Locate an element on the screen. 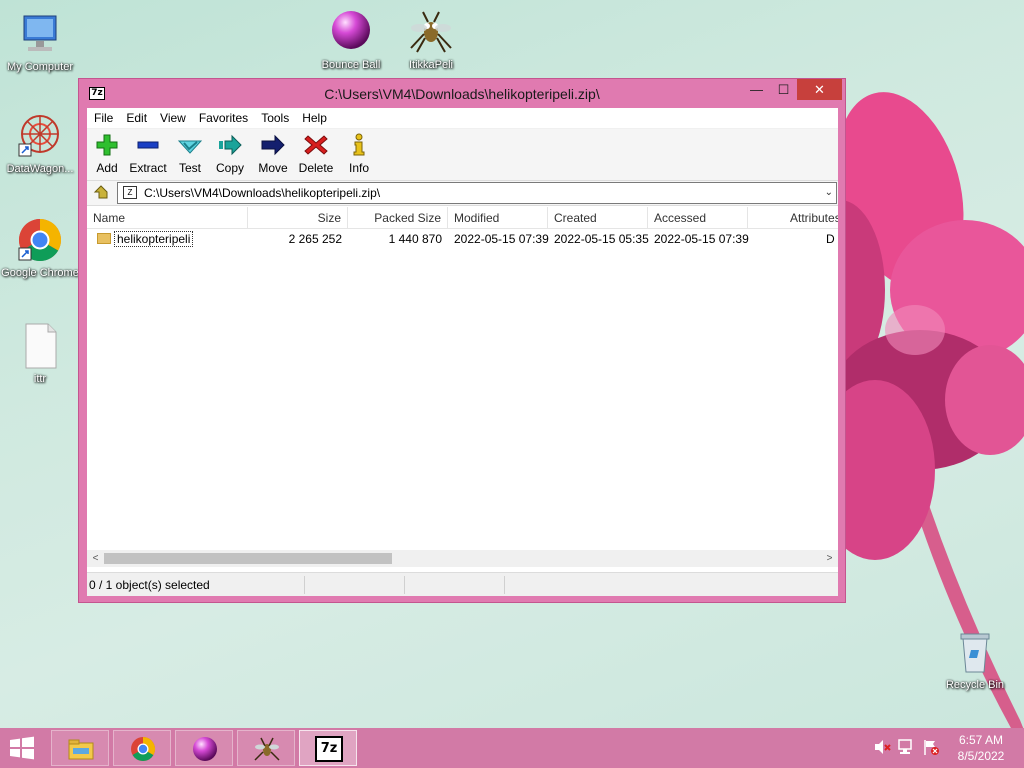  desktop-icon-recycle-bin: Recycle Bin is located at coordinates (975, 660).